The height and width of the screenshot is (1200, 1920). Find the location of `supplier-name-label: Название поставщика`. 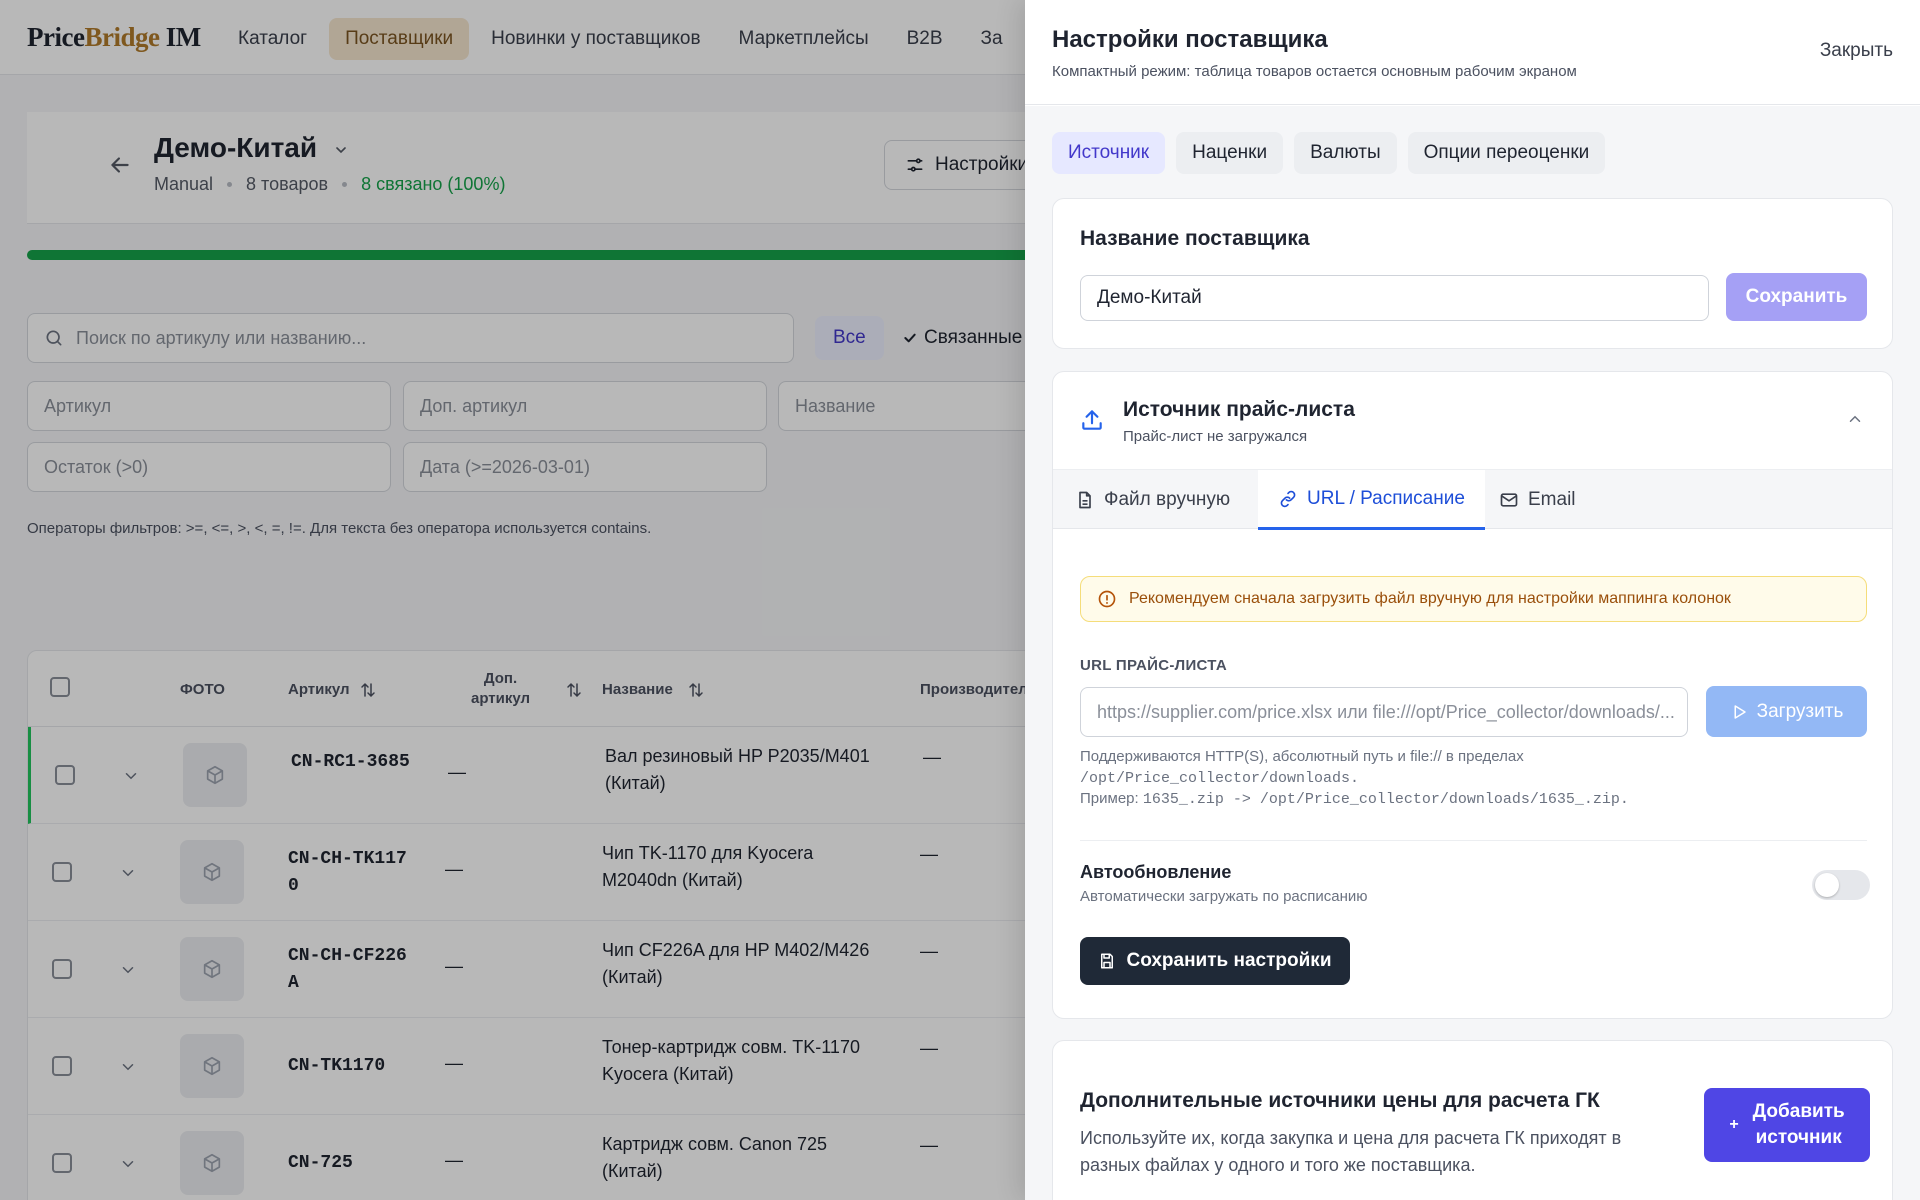

supplier-name-label: Название поставщика is located at coordinates (1195, 238).